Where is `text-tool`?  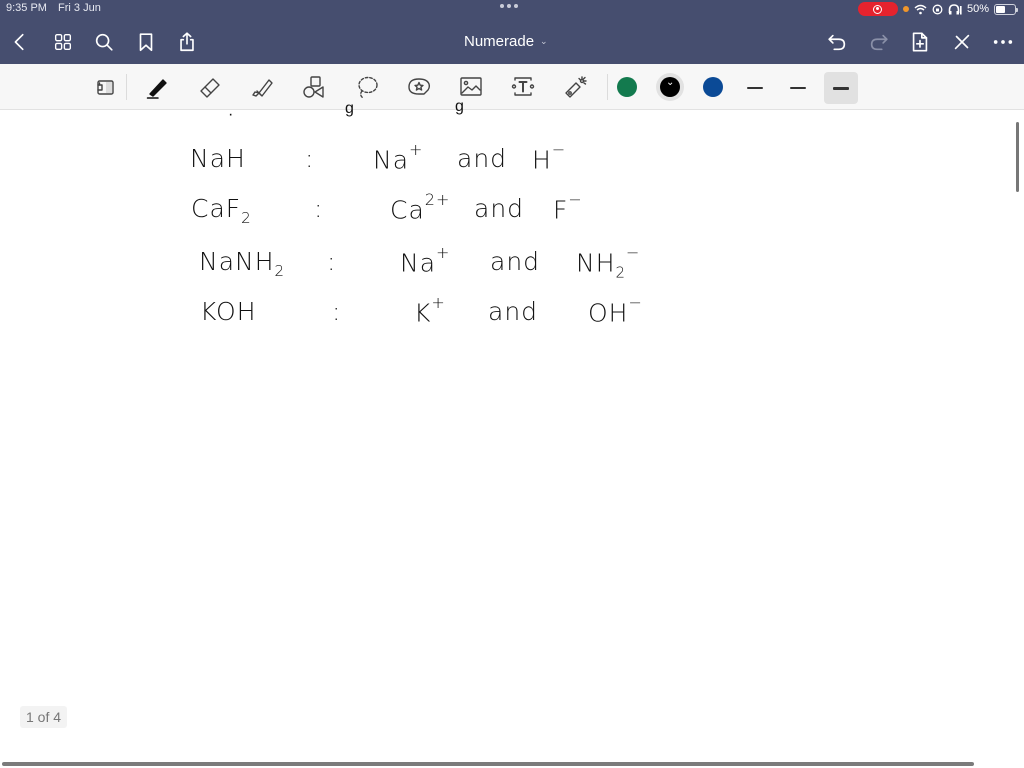
text-tool is located at coordinates (523, 87).